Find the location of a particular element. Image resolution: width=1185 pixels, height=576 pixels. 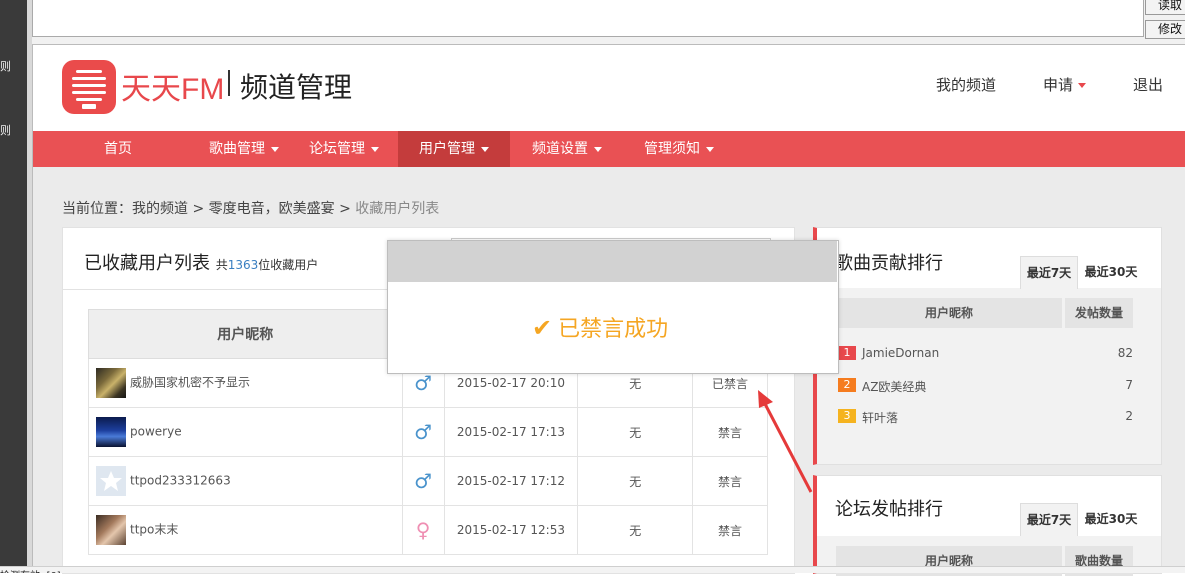

rank-badge: 2 is located at coordinates (847, 385).